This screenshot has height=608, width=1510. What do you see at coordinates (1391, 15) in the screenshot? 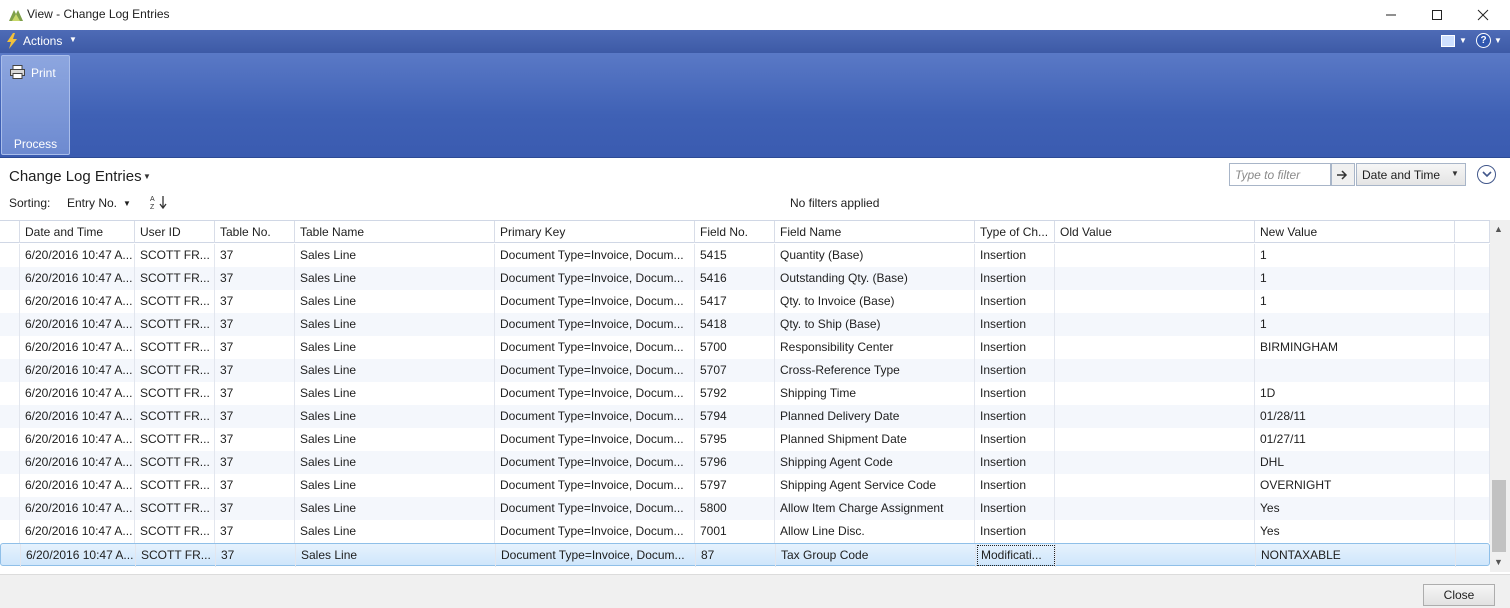
I see `minimize-button` at bounding box center [1391, 15].